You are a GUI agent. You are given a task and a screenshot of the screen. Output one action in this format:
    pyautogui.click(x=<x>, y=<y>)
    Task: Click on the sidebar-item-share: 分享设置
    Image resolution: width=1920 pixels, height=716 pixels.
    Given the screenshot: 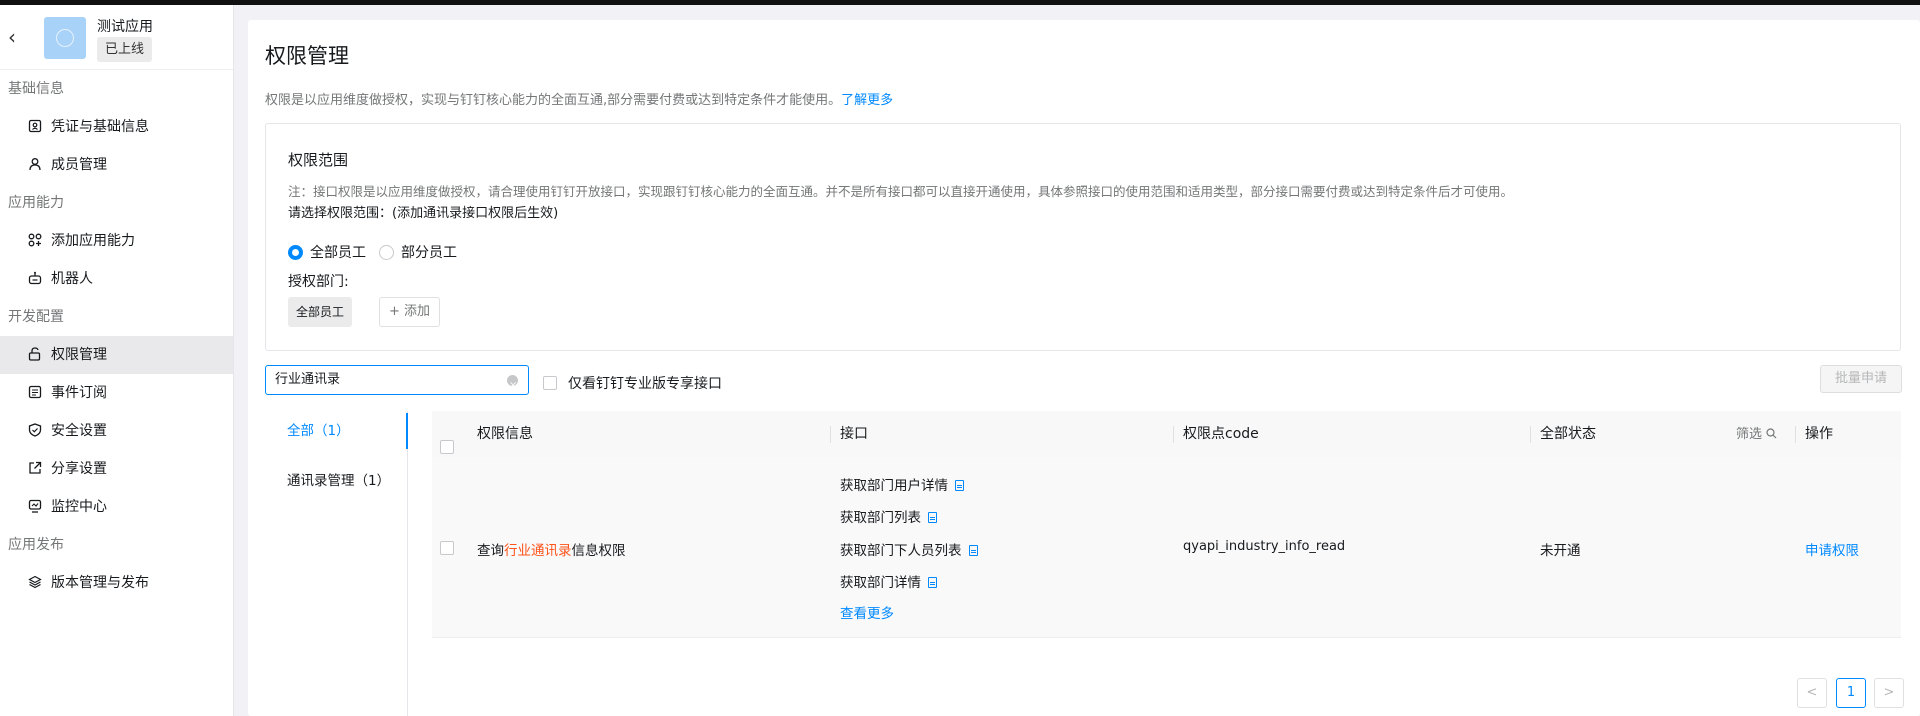 What is the action you would take?
    pyautogui.click(x=116, y=469)
    